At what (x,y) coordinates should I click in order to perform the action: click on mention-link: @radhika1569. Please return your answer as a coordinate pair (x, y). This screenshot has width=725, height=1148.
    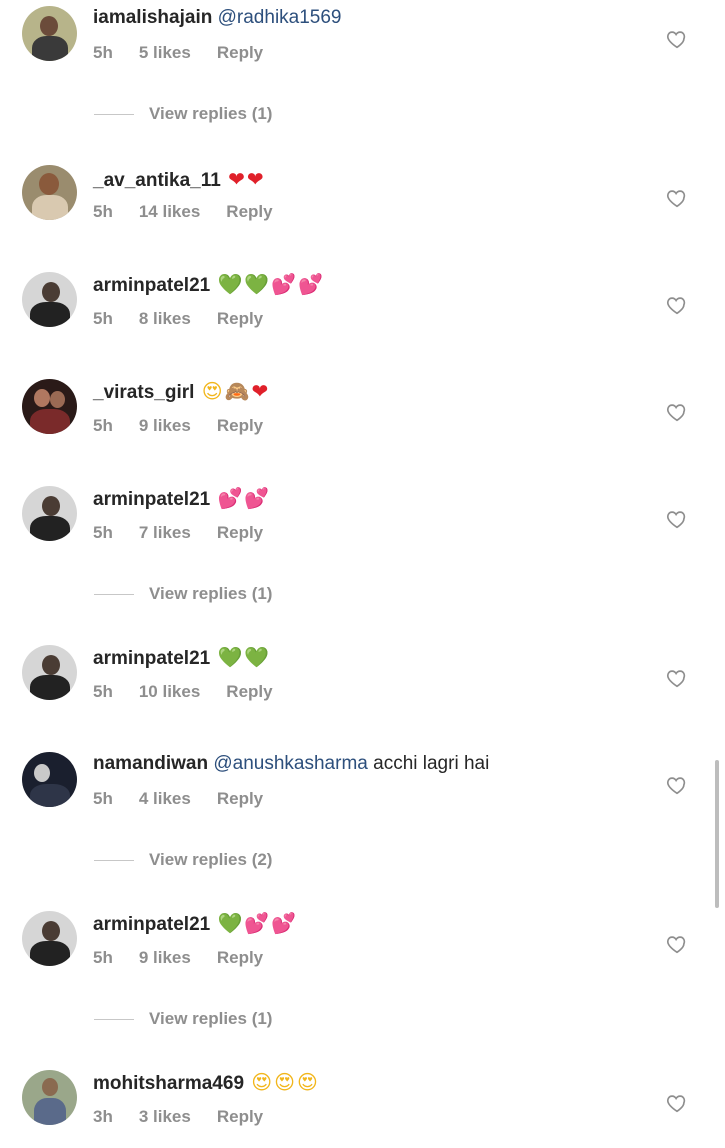
    Looking at the image, I should click on (280, 17).